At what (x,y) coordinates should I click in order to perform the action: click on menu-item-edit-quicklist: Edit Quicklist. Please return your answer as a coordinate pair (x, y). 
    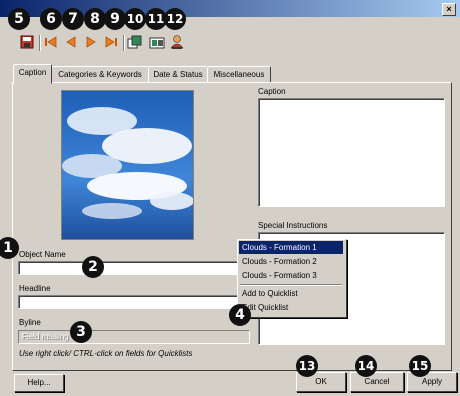
    Looking at the image, I should click on (291, 307).